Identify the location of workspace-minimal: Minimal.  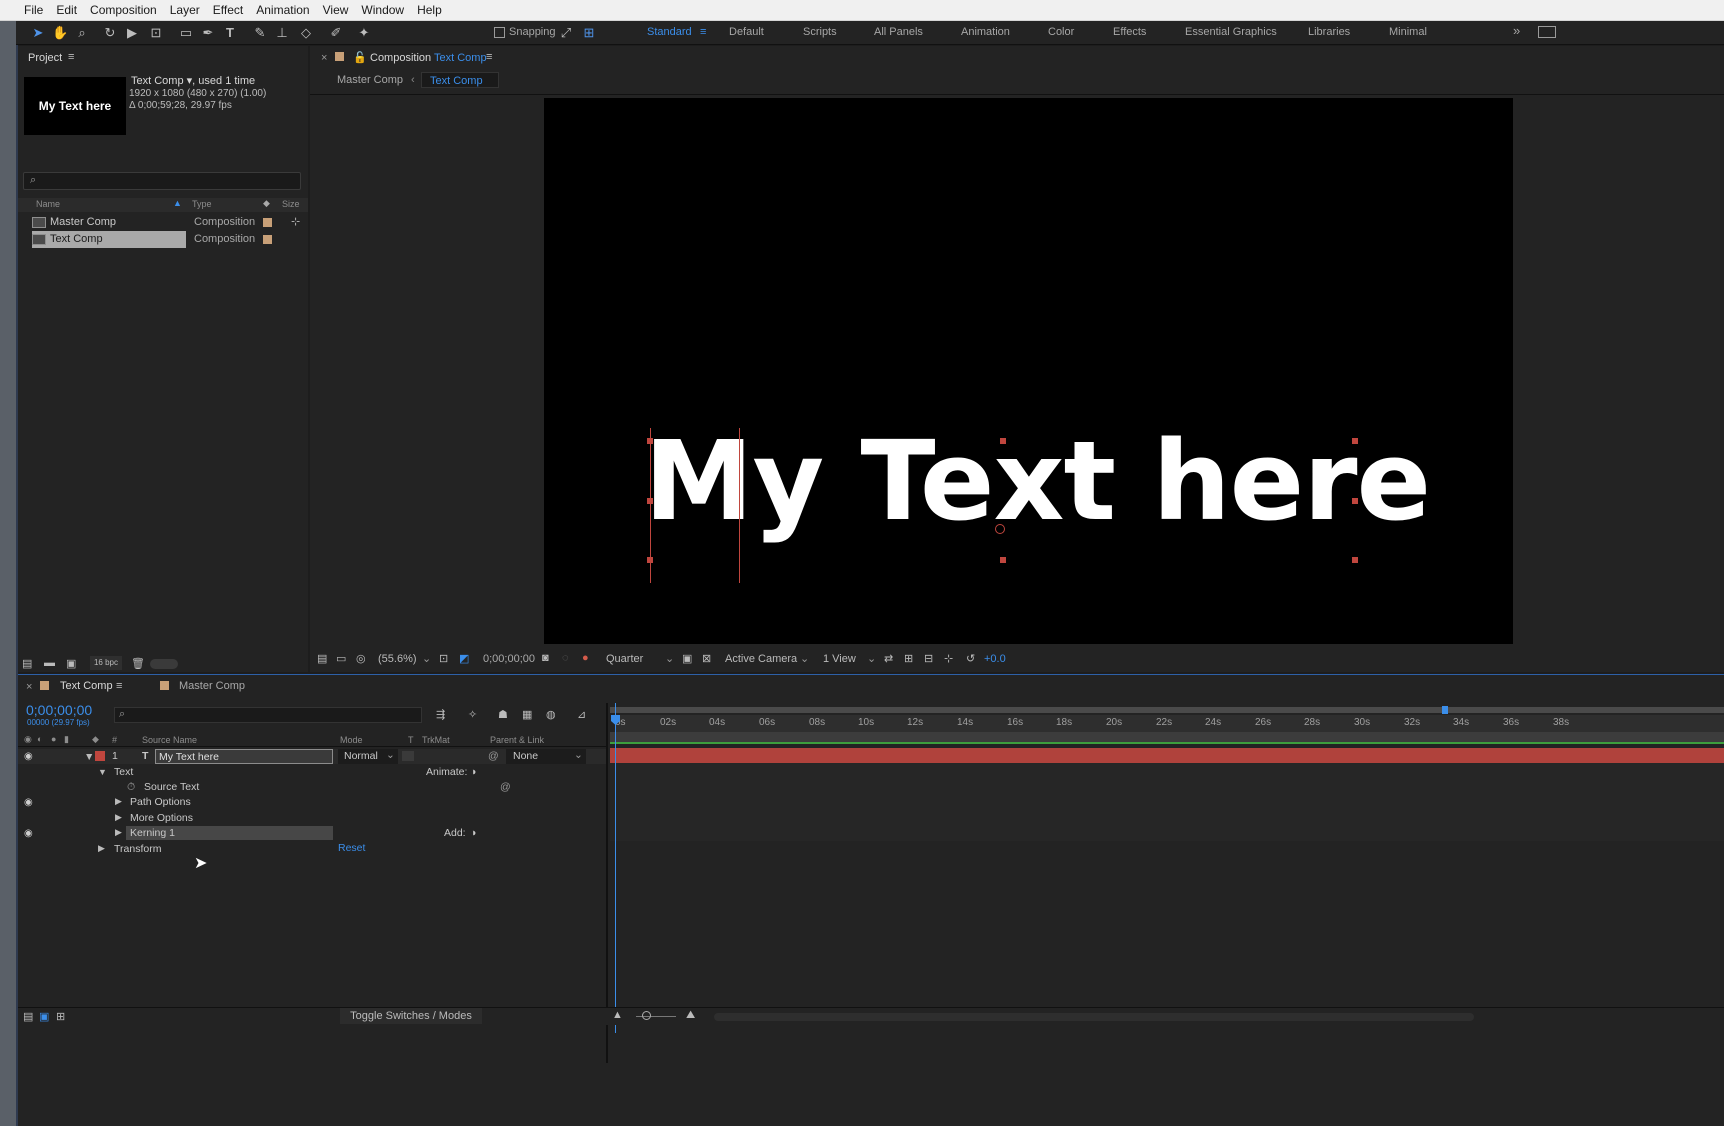
(1408, 32).